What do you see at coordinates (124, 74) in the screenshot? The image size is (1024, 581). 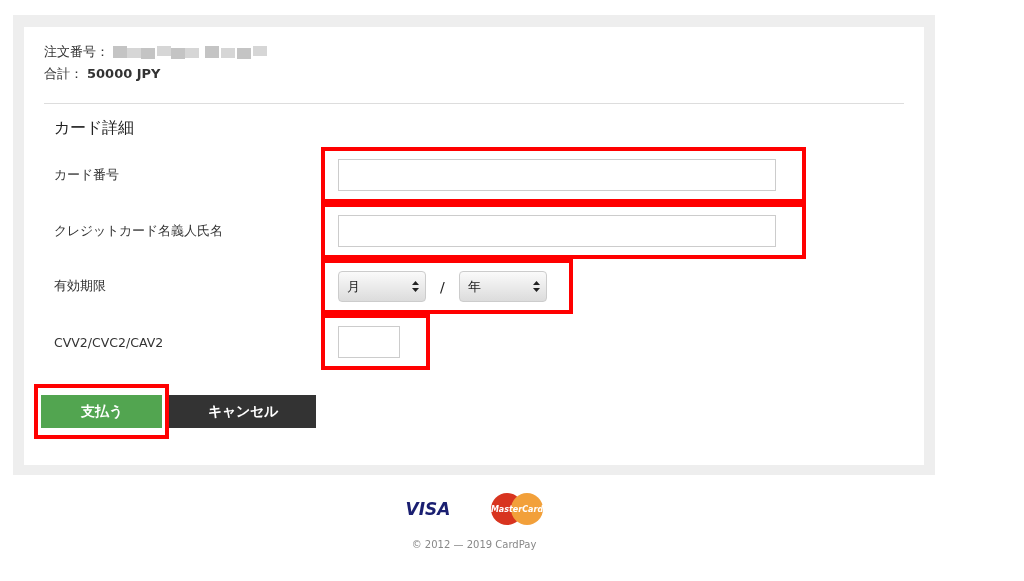 I see `total-amount: 50000 JPY` at bounding box center [124, 74].